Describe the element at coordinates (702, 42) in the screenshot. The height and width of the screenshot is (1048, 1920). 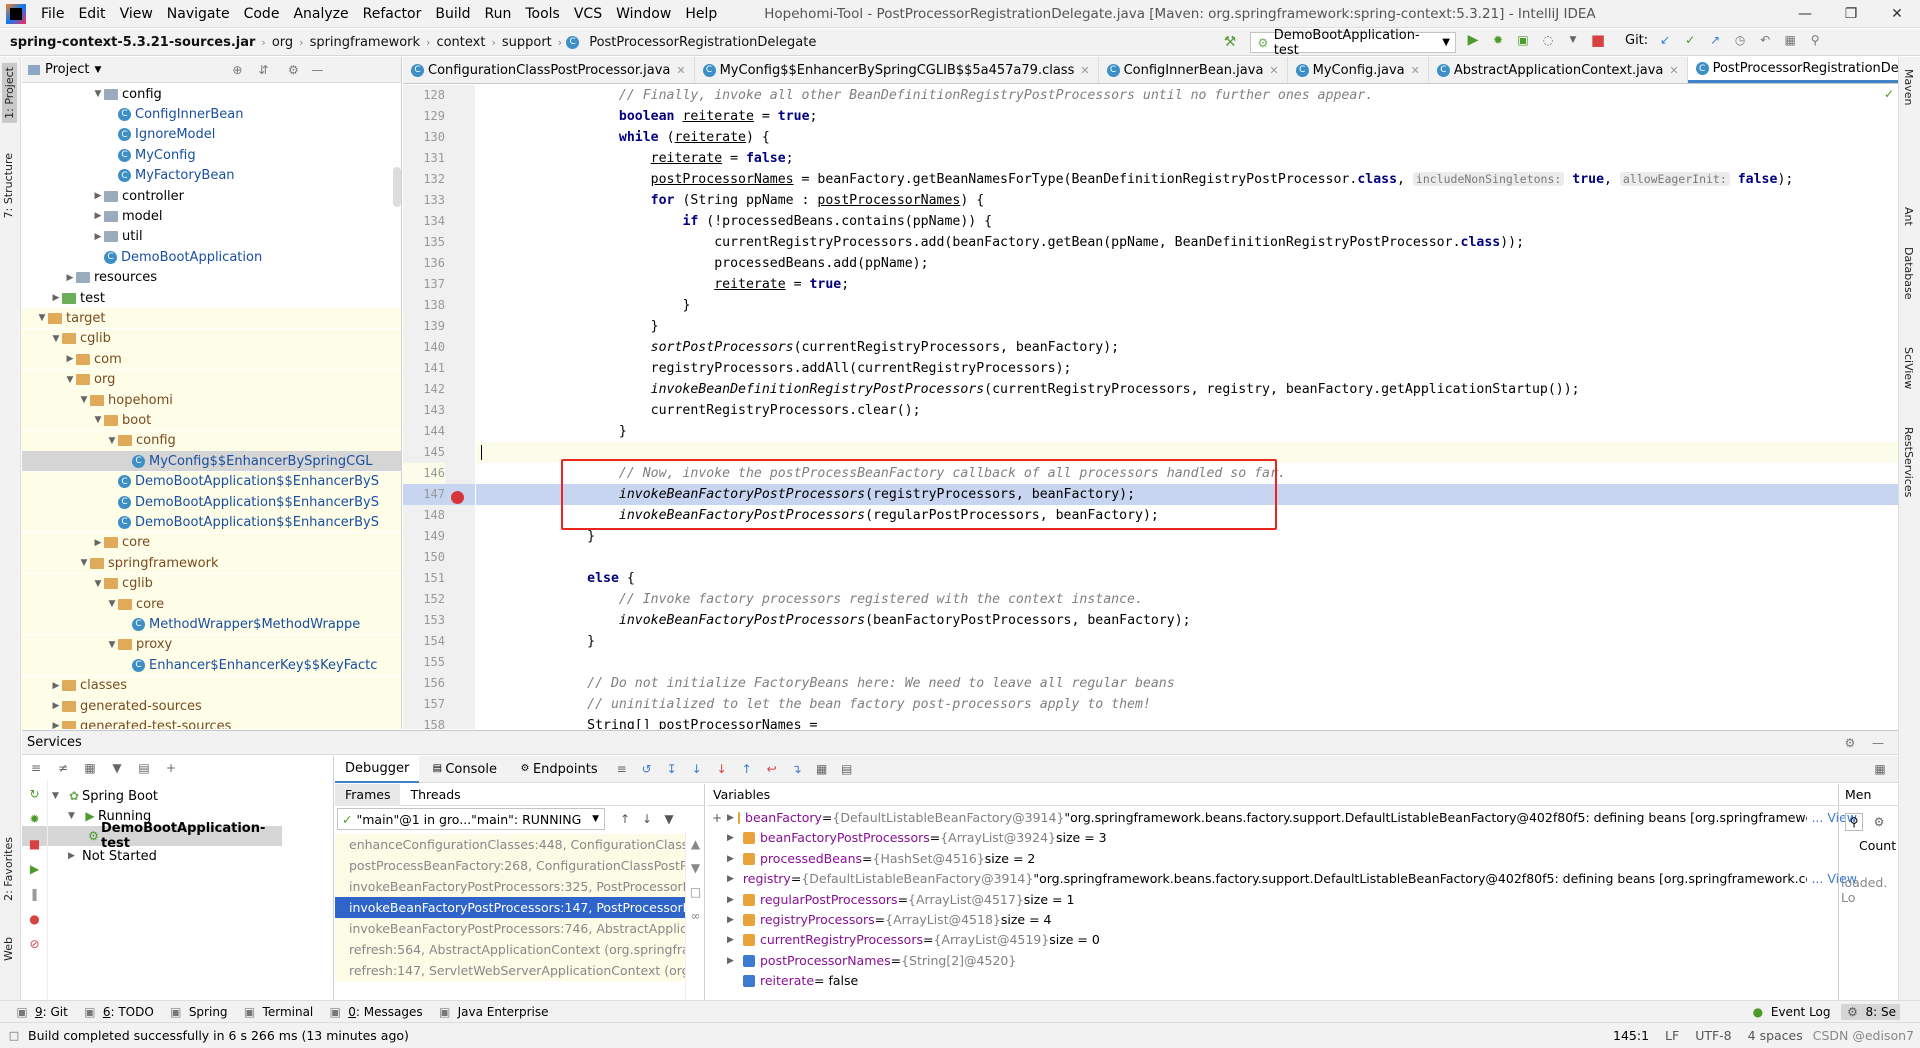
I see `breadcrumb-item: PostProcessorRegistrationDelegate` at that location.